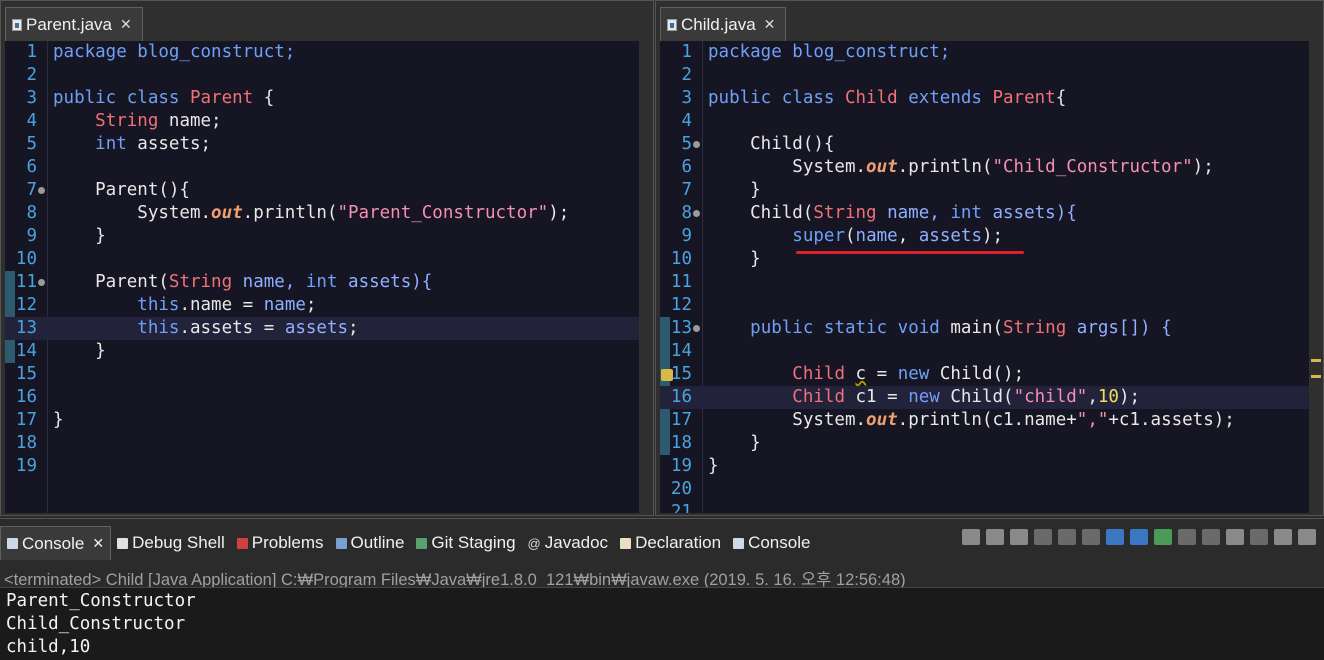 This screenshot has height=660, width=1324. Describe the element at coordinates (322, 374) in the screenshot. I see `code-line-15: 15` at that location.